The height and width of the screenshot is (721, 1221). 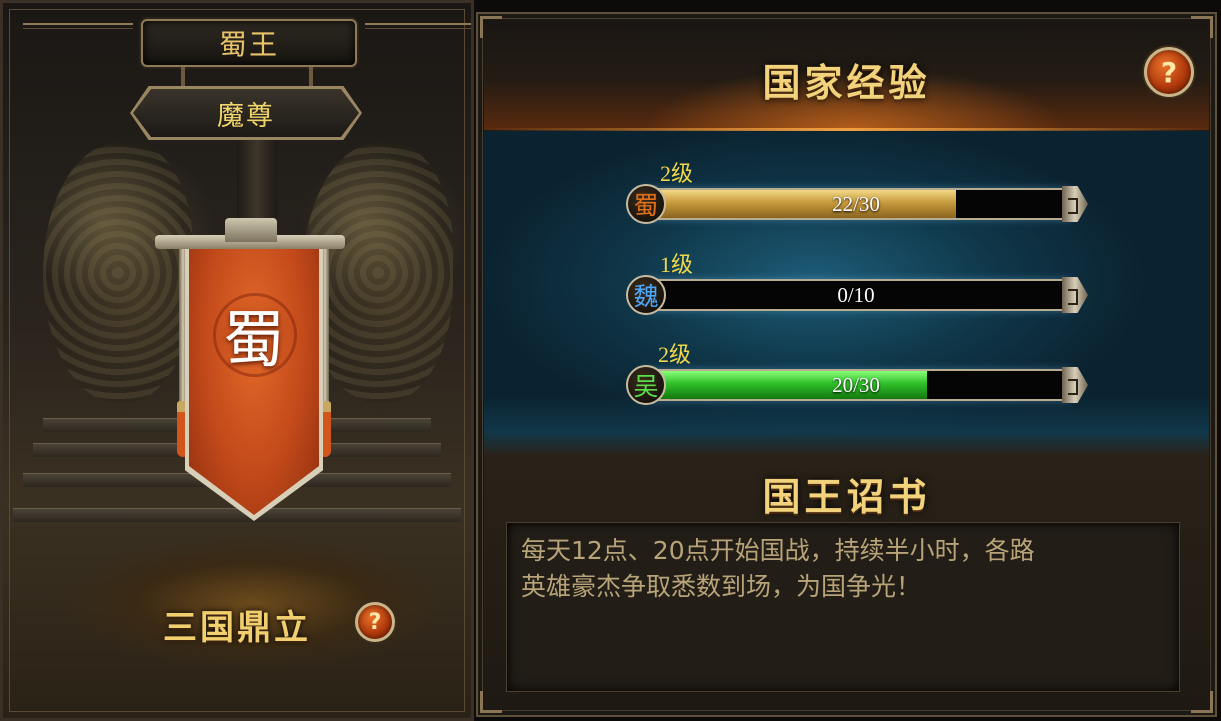 What do you see at coordinates (843, 607) in the screenshot?
I see `decree-text-box: 每天12点、20点开始国战，持续半小时，各路 英雄豪杰争取悉数到场，为国争光！` at bounding box center [843, 607].